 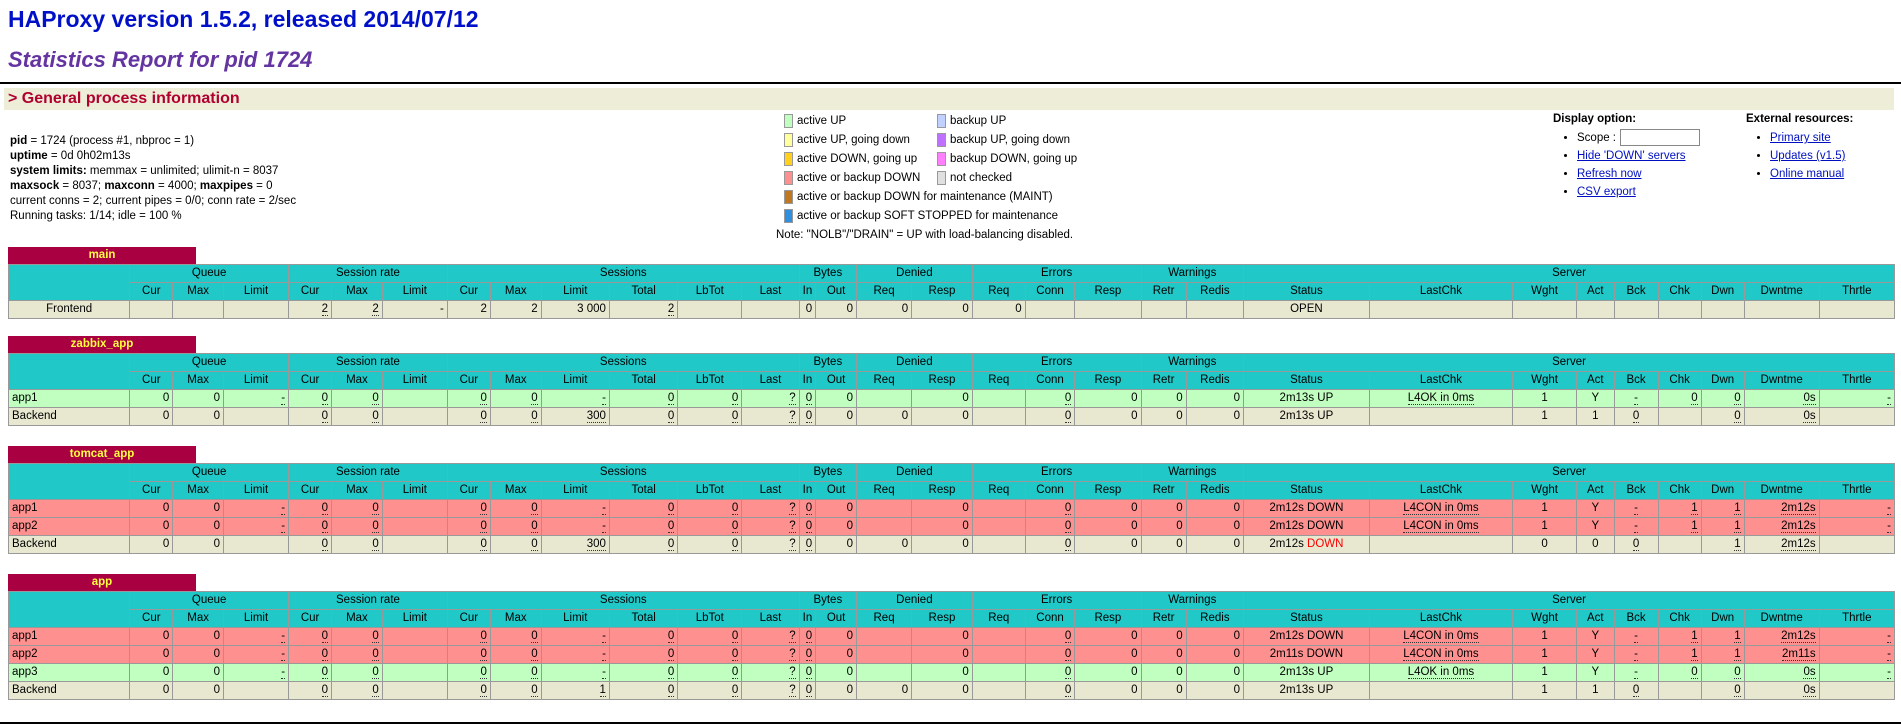 I want to click on proxy-name-tab: app, so click(x=102, y=582).